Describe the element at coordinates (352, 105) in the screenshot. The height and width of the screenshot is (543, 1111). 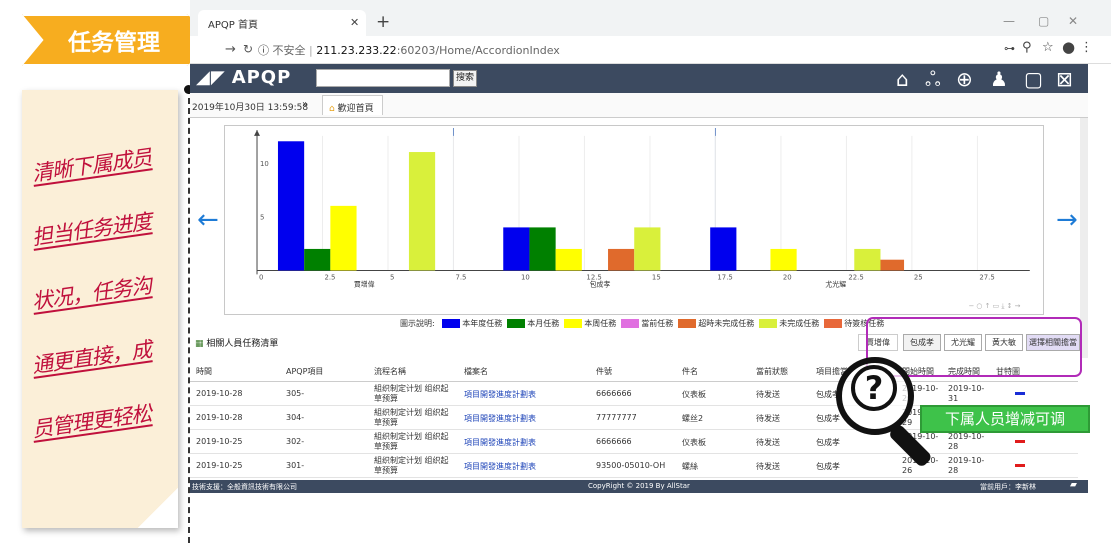
I see `tab-welcome: ⌂ 歡迎首頁` at that location.